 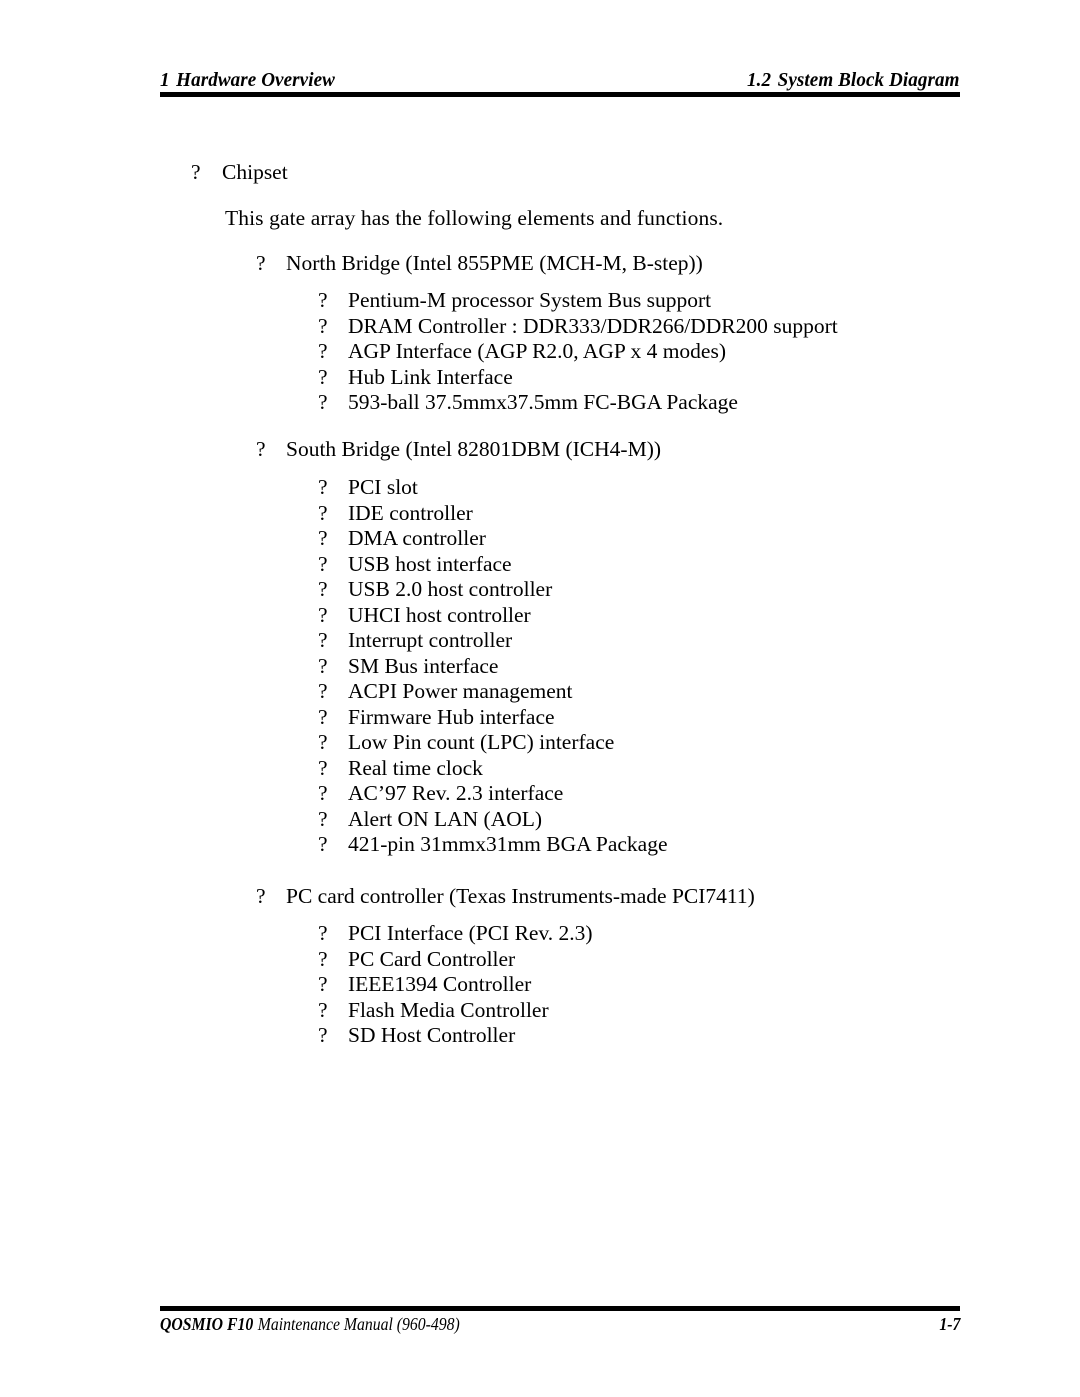 I want to click on header-rule, so click(x=560, y=94).